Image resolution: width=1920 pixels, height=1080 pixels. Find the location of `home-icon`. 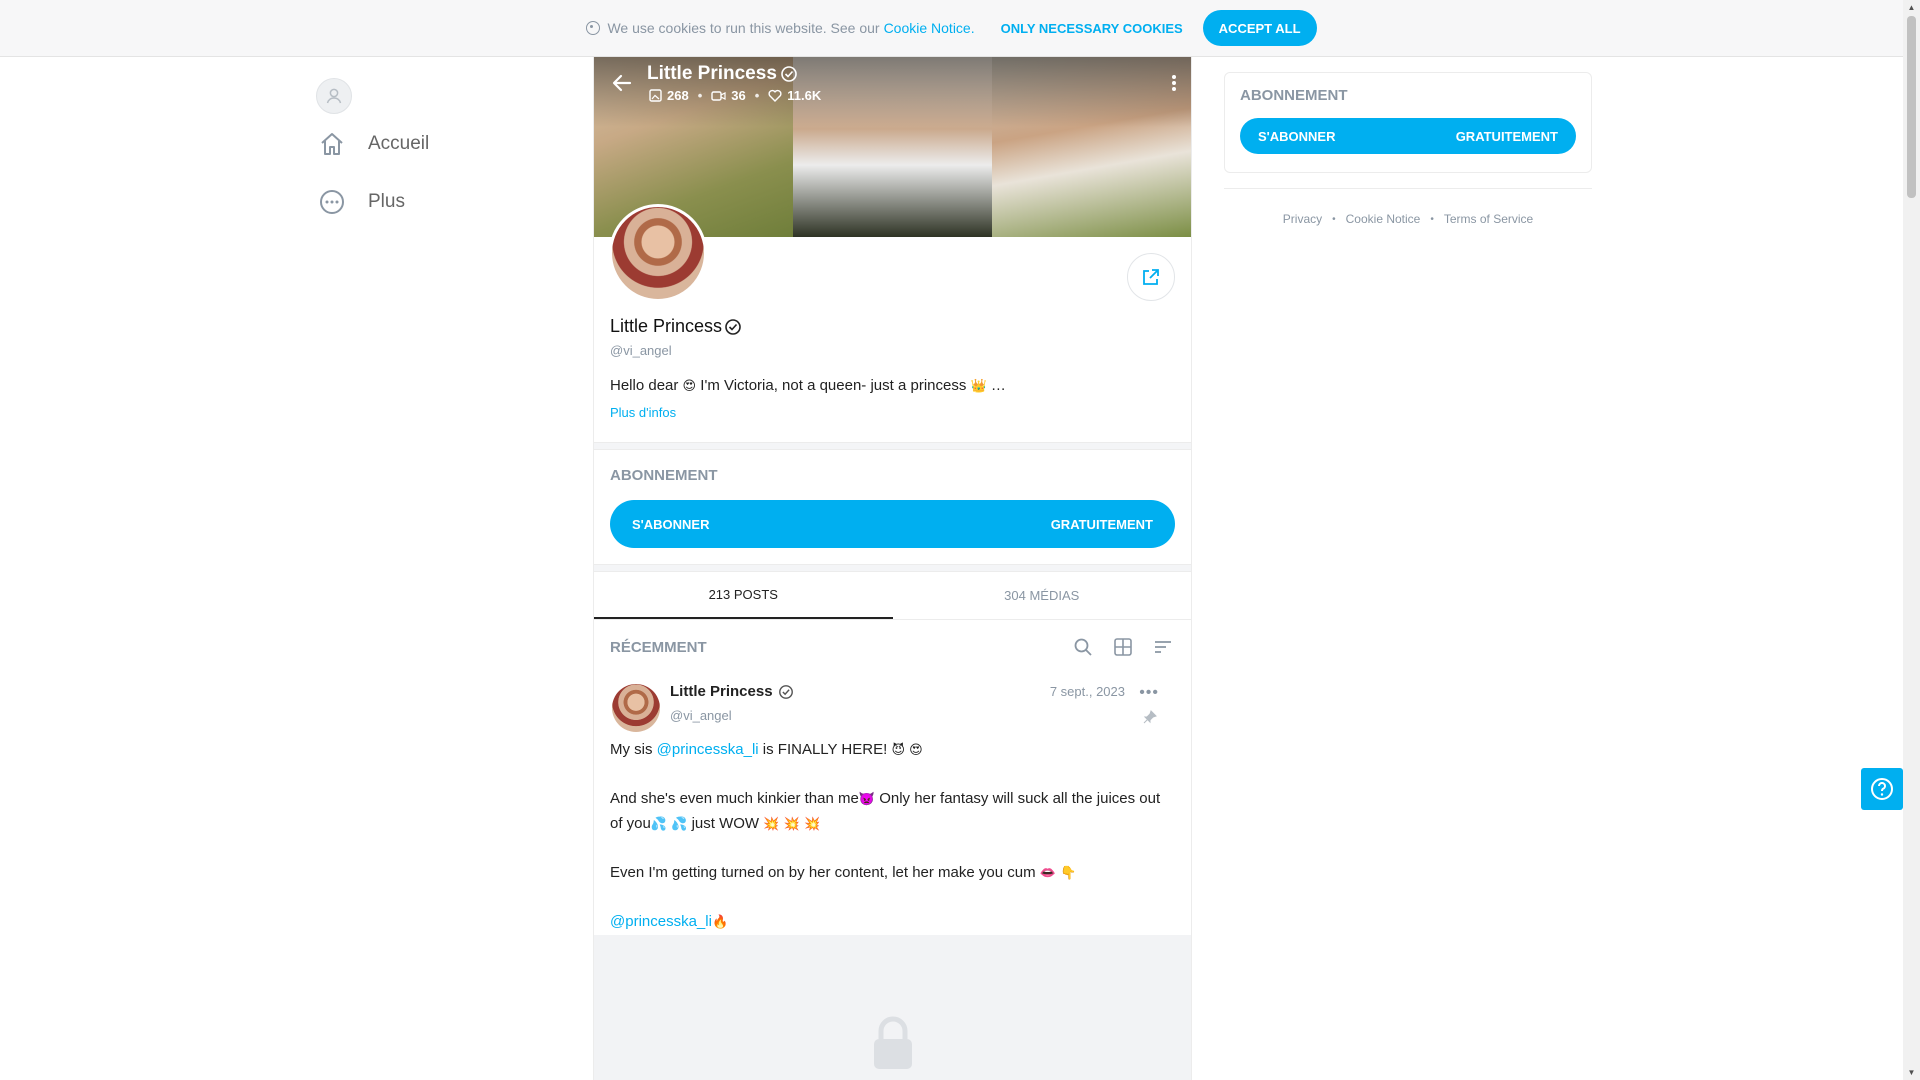

home-icon is located at coordinates (332, 144).